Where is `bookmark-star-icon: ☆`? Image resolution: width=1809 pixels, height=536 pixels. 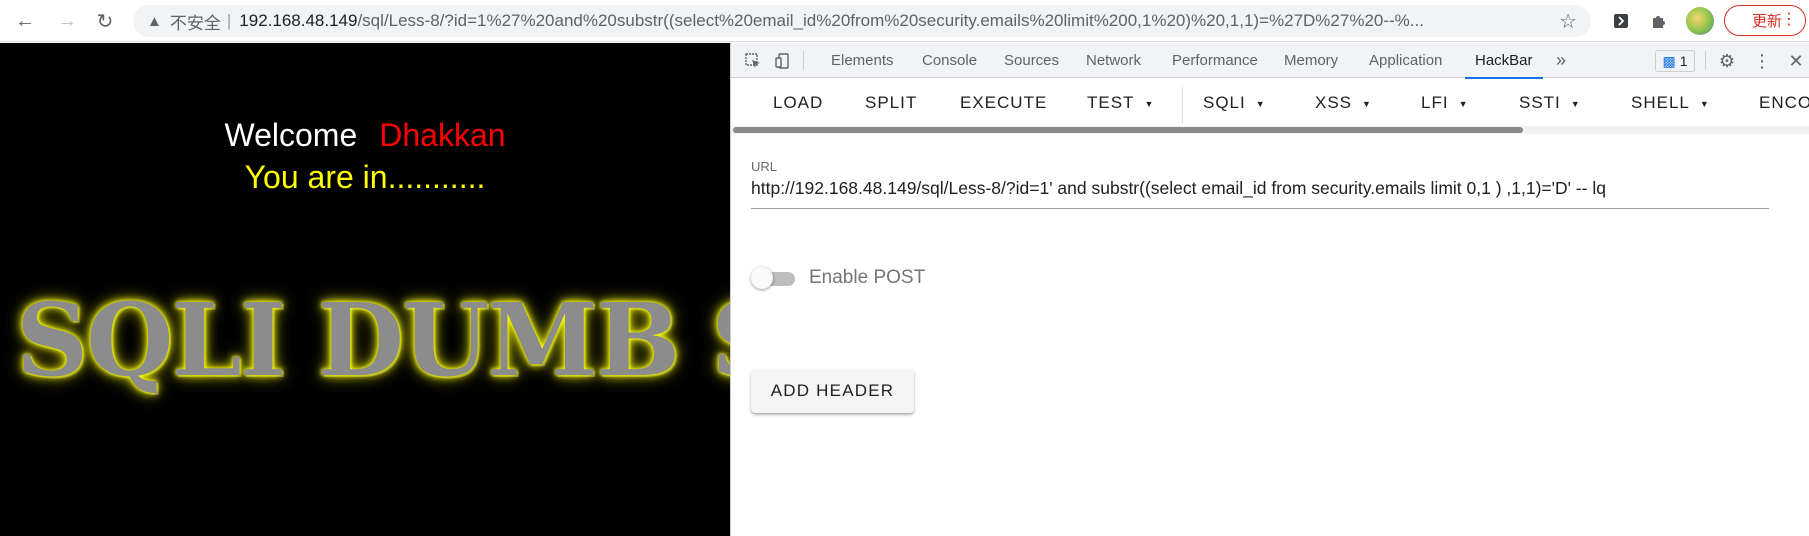
bookmark-star-icon: ☆ is located at coordinates (1568, 21).